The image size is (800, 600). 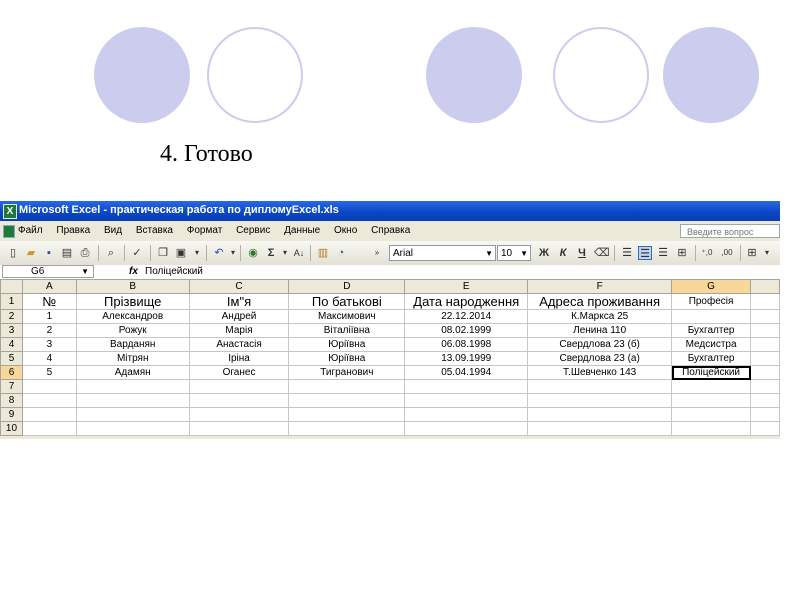 What do you see at coordinates (466, 286) in the screenshot?
I see `column-header-e: E` at bounding box center [466, 286].